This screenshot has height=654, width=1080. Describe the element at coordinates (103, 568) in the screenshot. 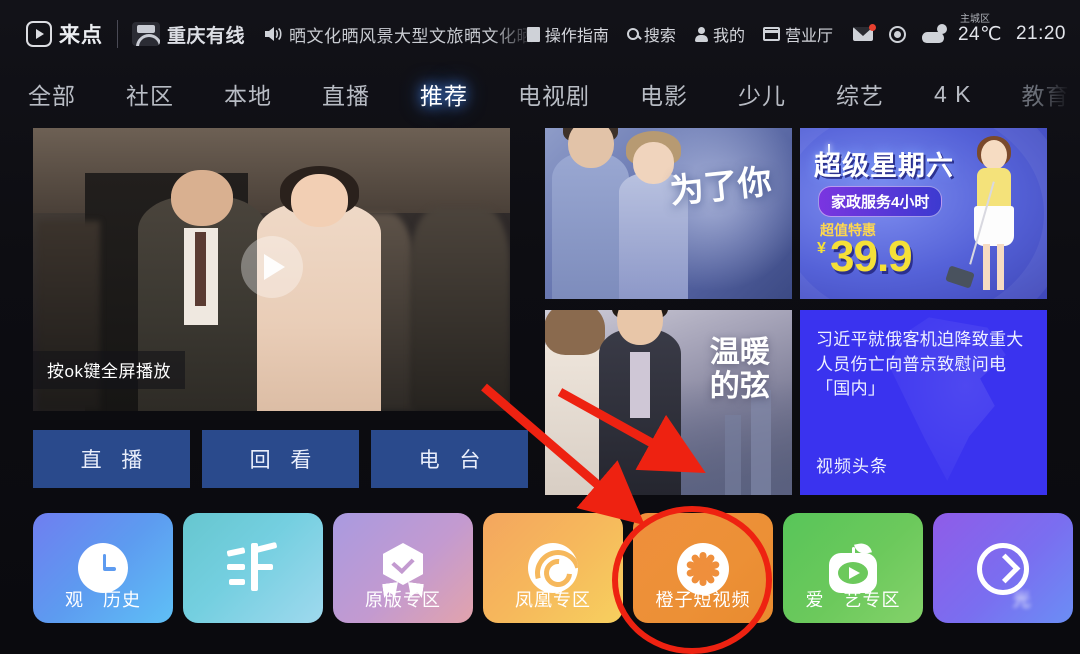

I see `tile-watch-history: 观 历史` at that location.